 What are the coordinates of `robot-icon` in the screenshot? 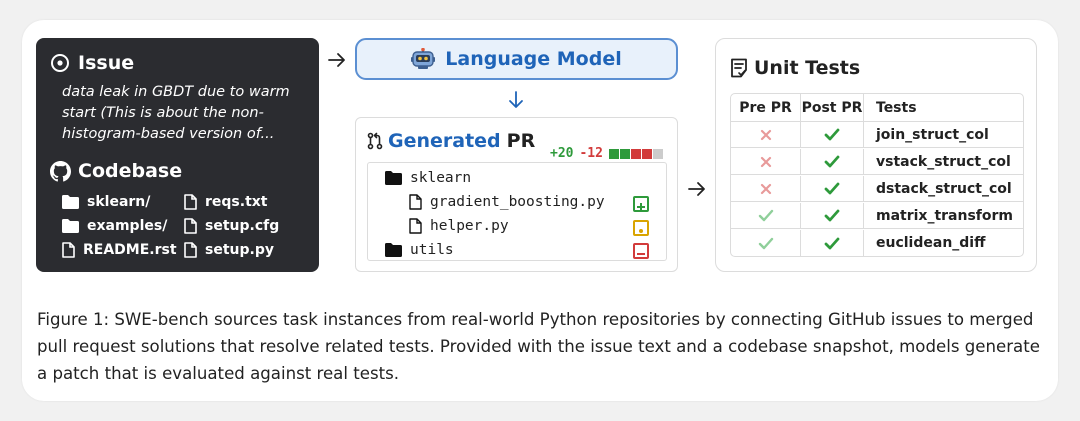 It's located at (423, 58).